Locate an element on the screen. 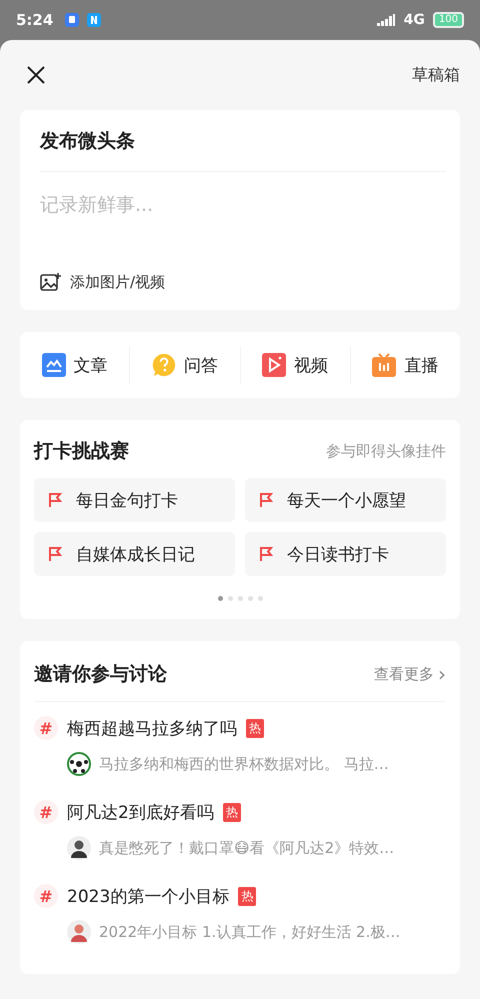 Image resolution: width=480 pixels, height=999 pixels. topic-title: 2023的第一个小目标 is located at coordinates (148, 896).